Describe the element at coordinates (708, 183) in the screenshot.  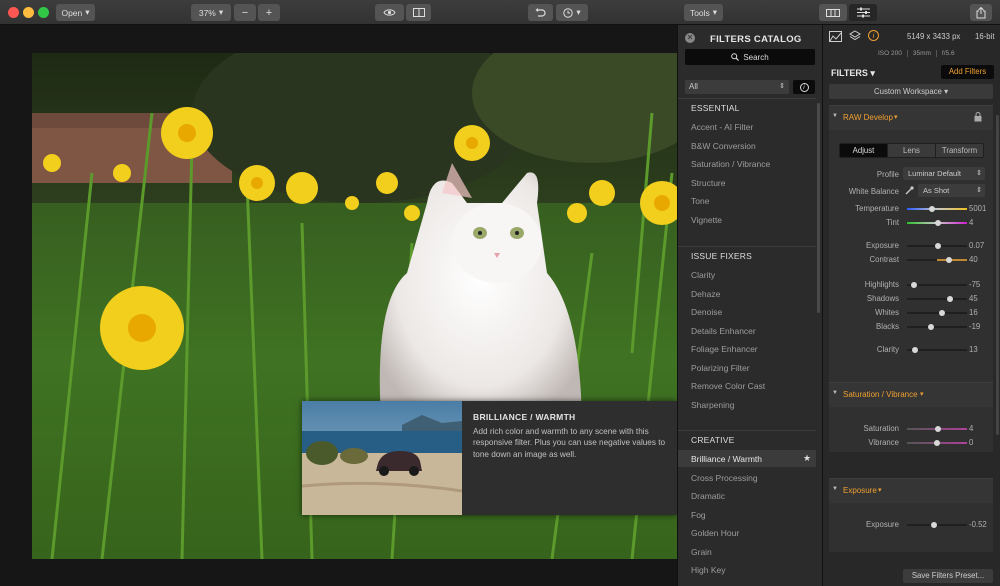
I see `catalog-item: Structure` at that location.